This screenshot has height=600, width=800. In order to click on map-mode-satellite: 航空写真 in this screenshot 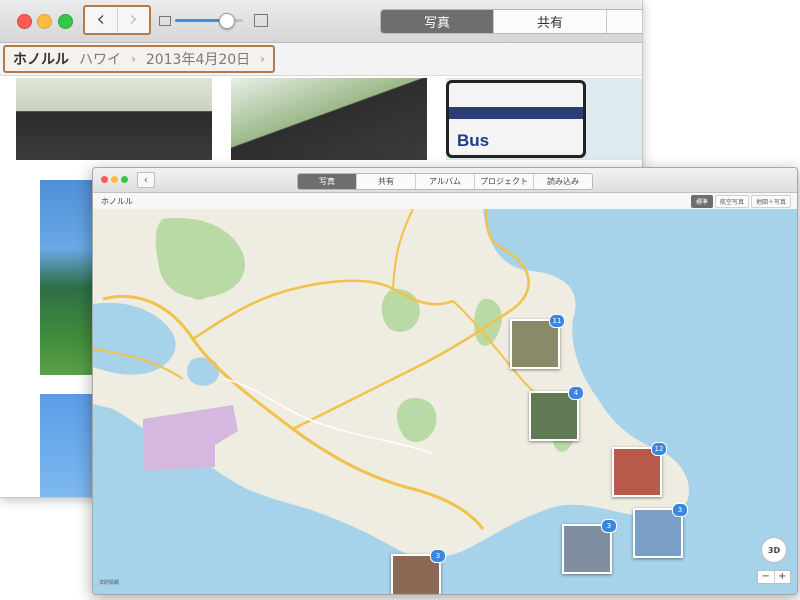, I will do `click(731, 201)`.